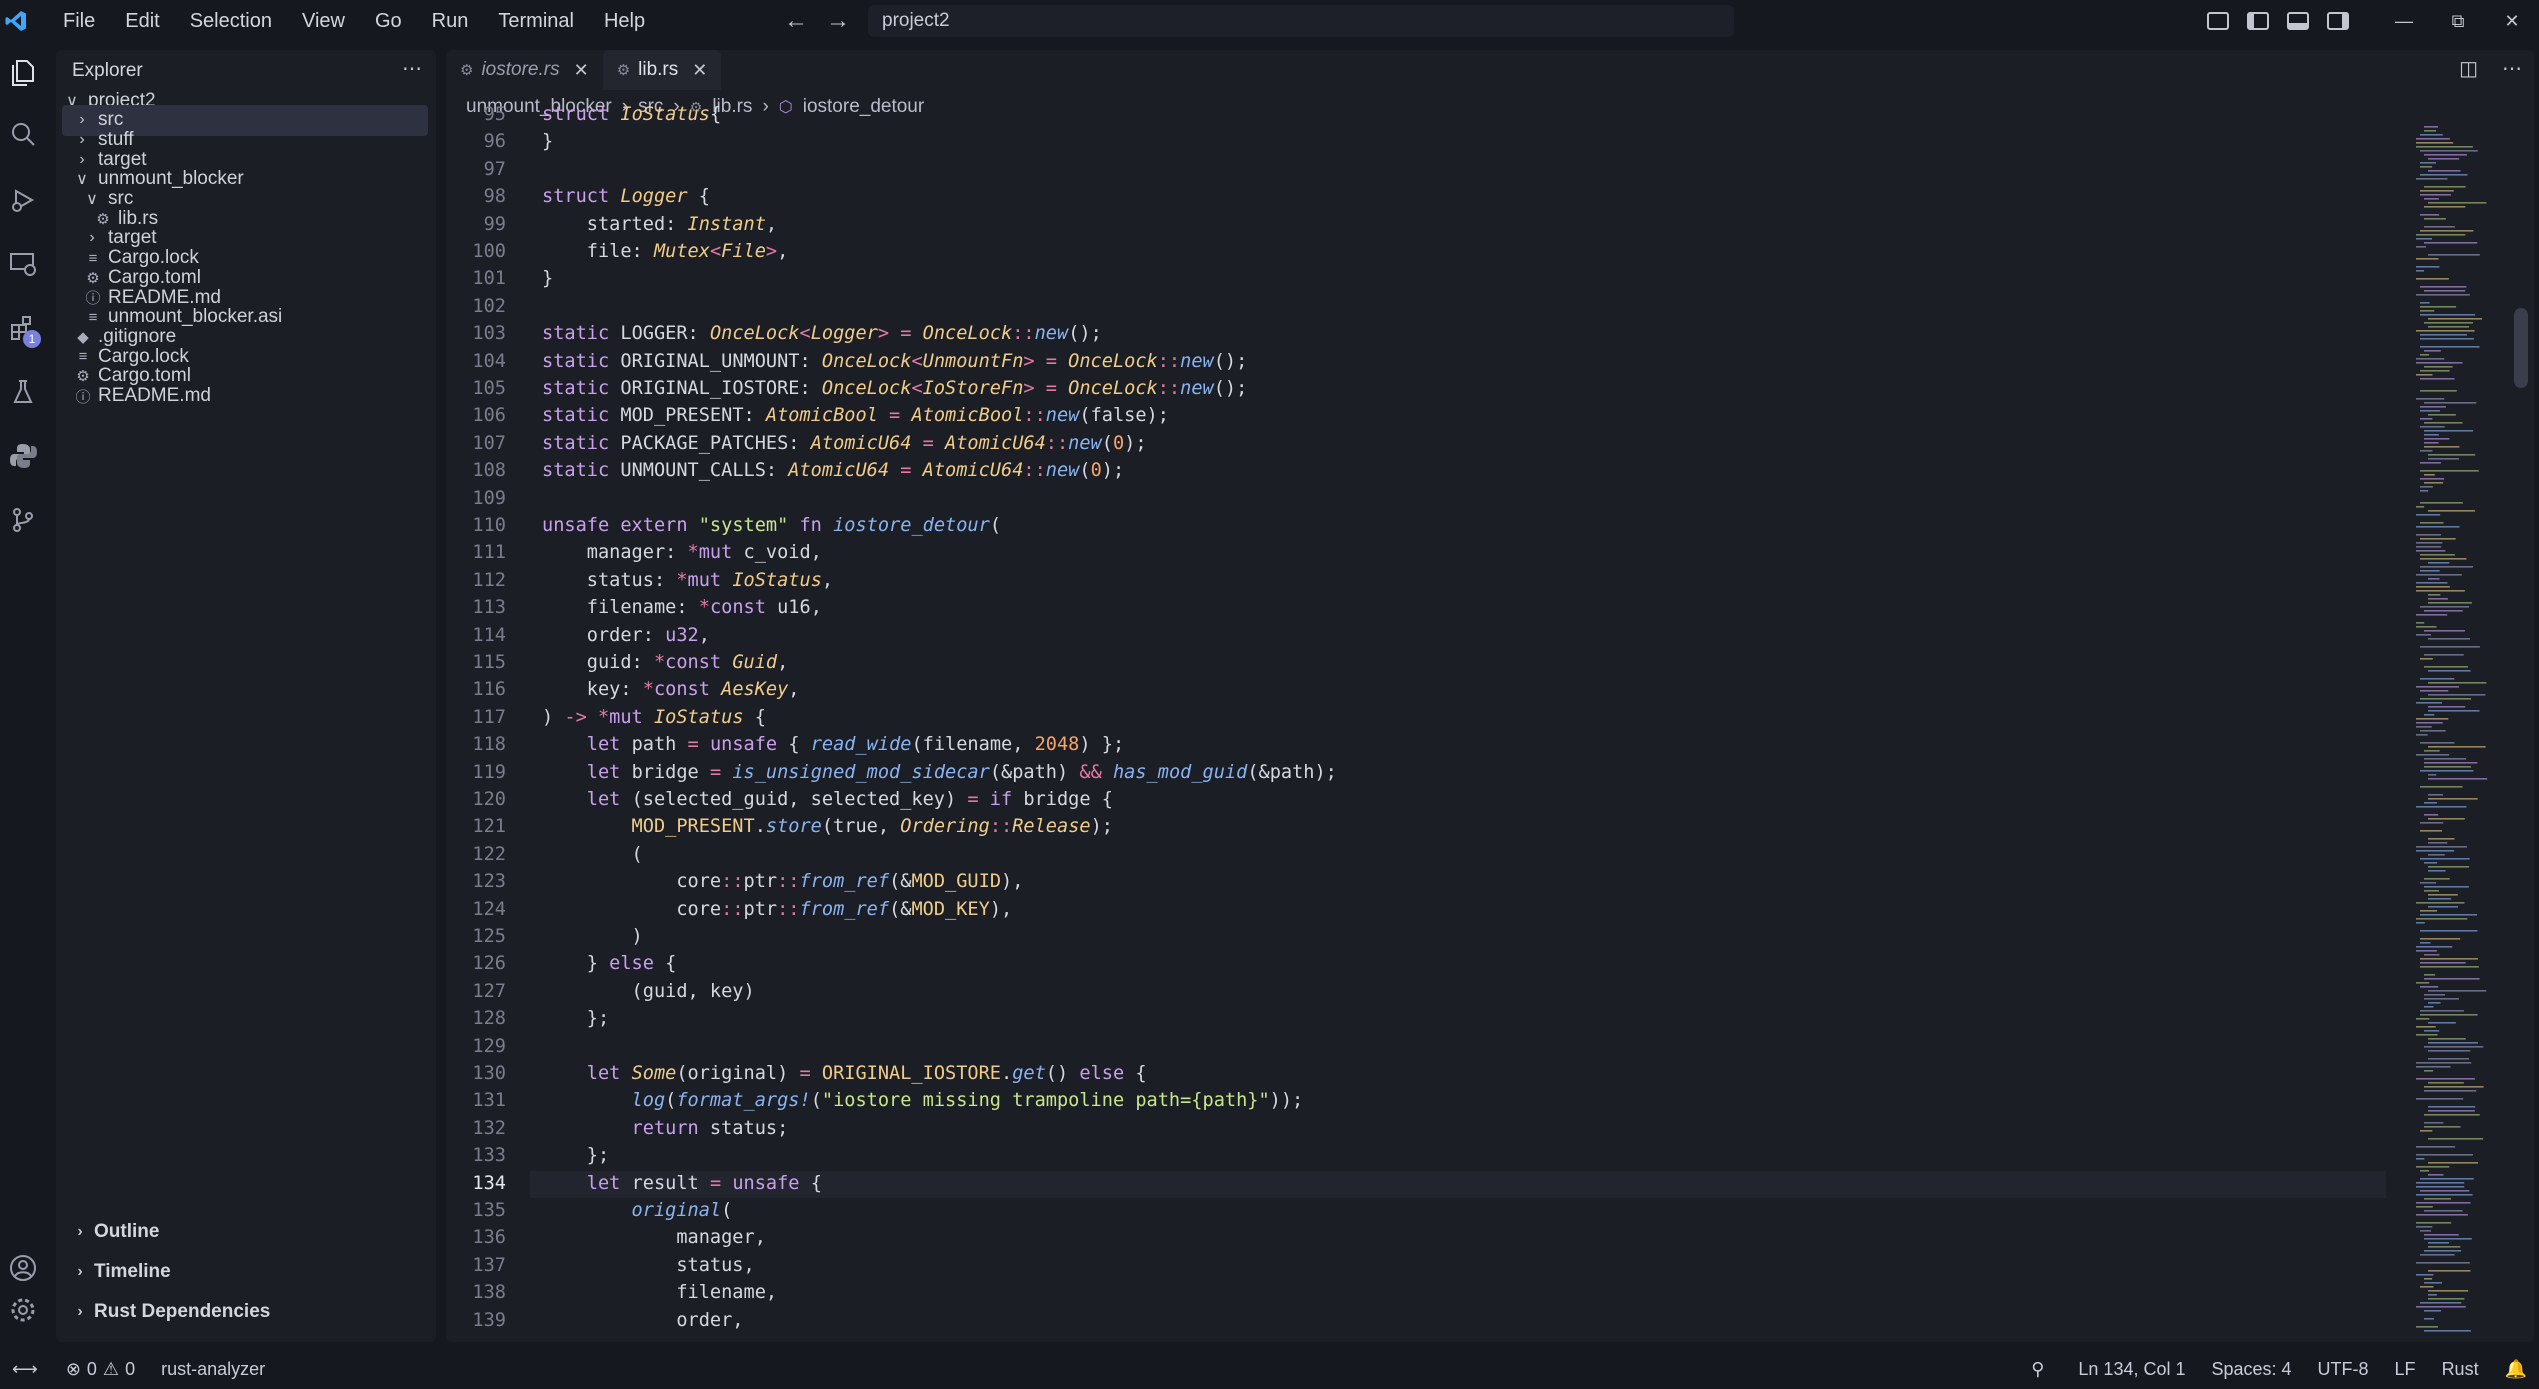  What do you see at coordinates (2258, 21) in the screenshot?
I see `toggle-primary-sidebar-icon` at bounding box center [2258, 21].